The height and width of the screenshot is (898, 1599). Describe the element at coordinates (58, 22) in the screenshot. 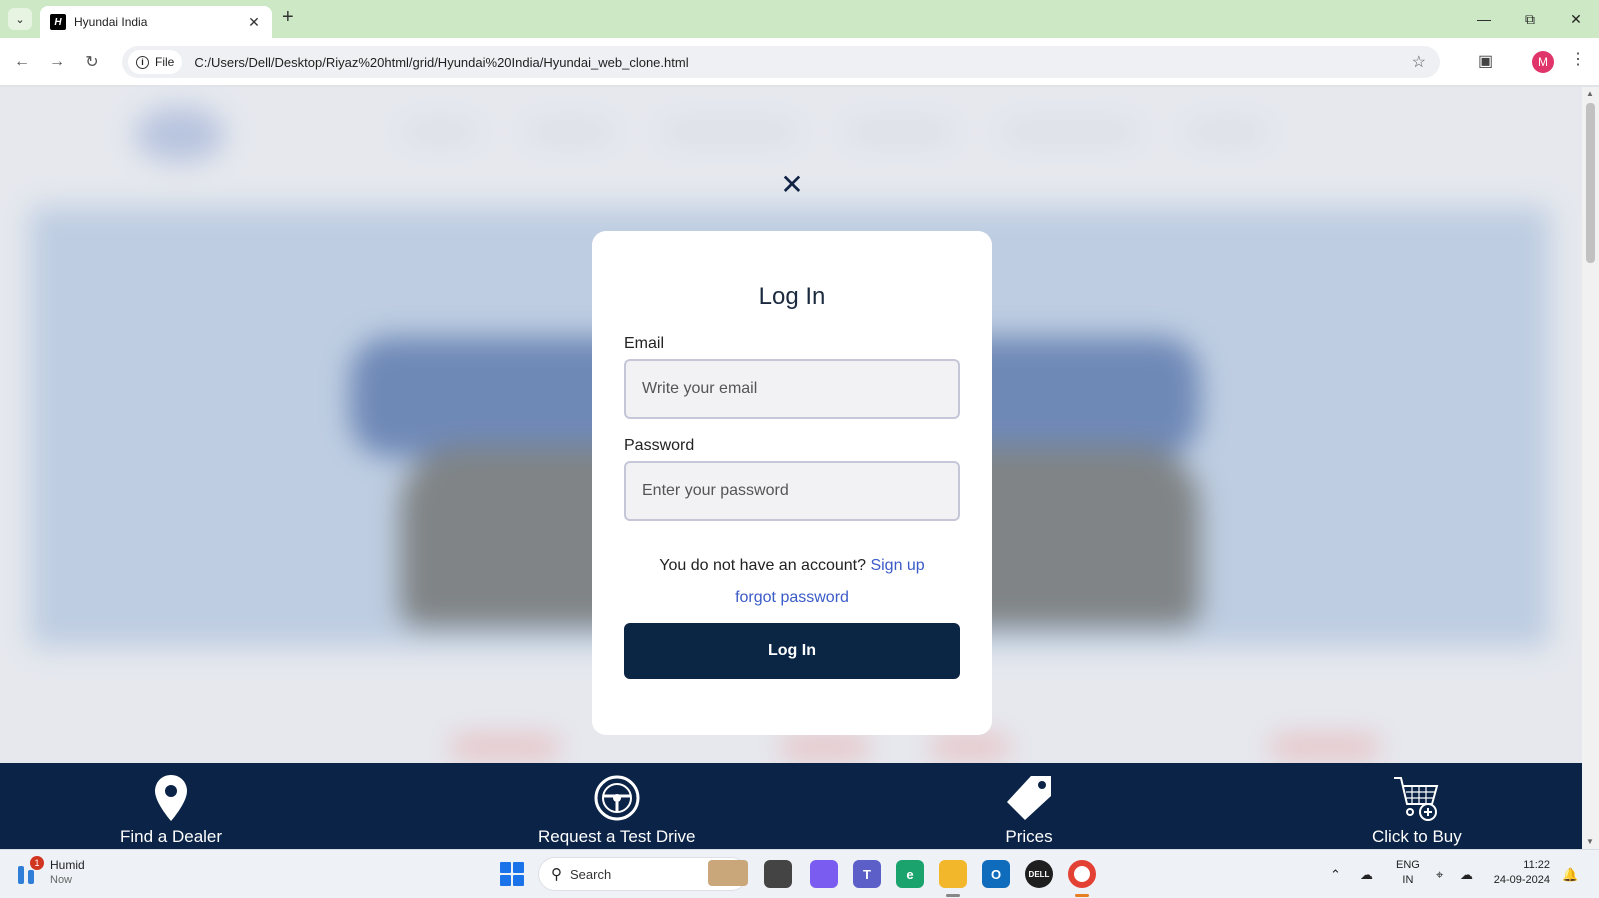

I see `hyundai-favicon-icon: H` at that location.